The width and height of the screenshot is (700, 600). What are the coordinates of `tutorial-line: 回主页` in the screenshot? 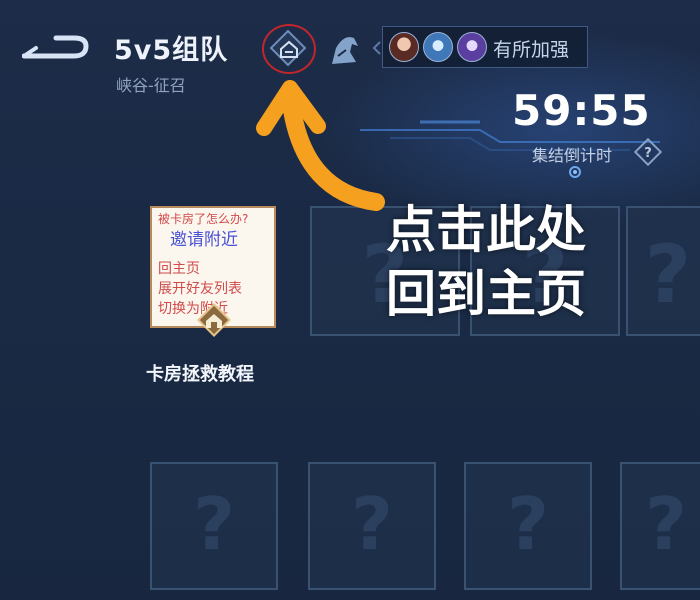 It's located at (179, 268).